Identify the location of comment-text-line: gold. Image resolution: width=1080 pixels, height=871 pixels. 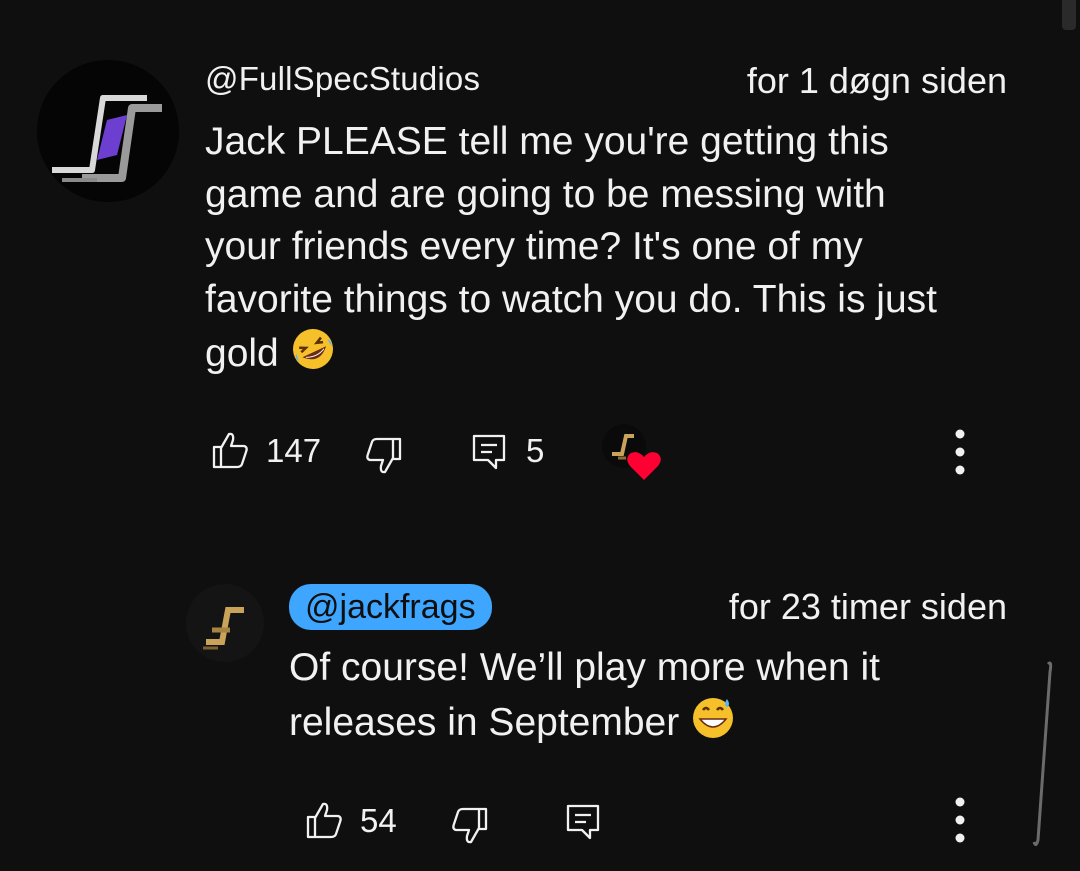
(242, 353).